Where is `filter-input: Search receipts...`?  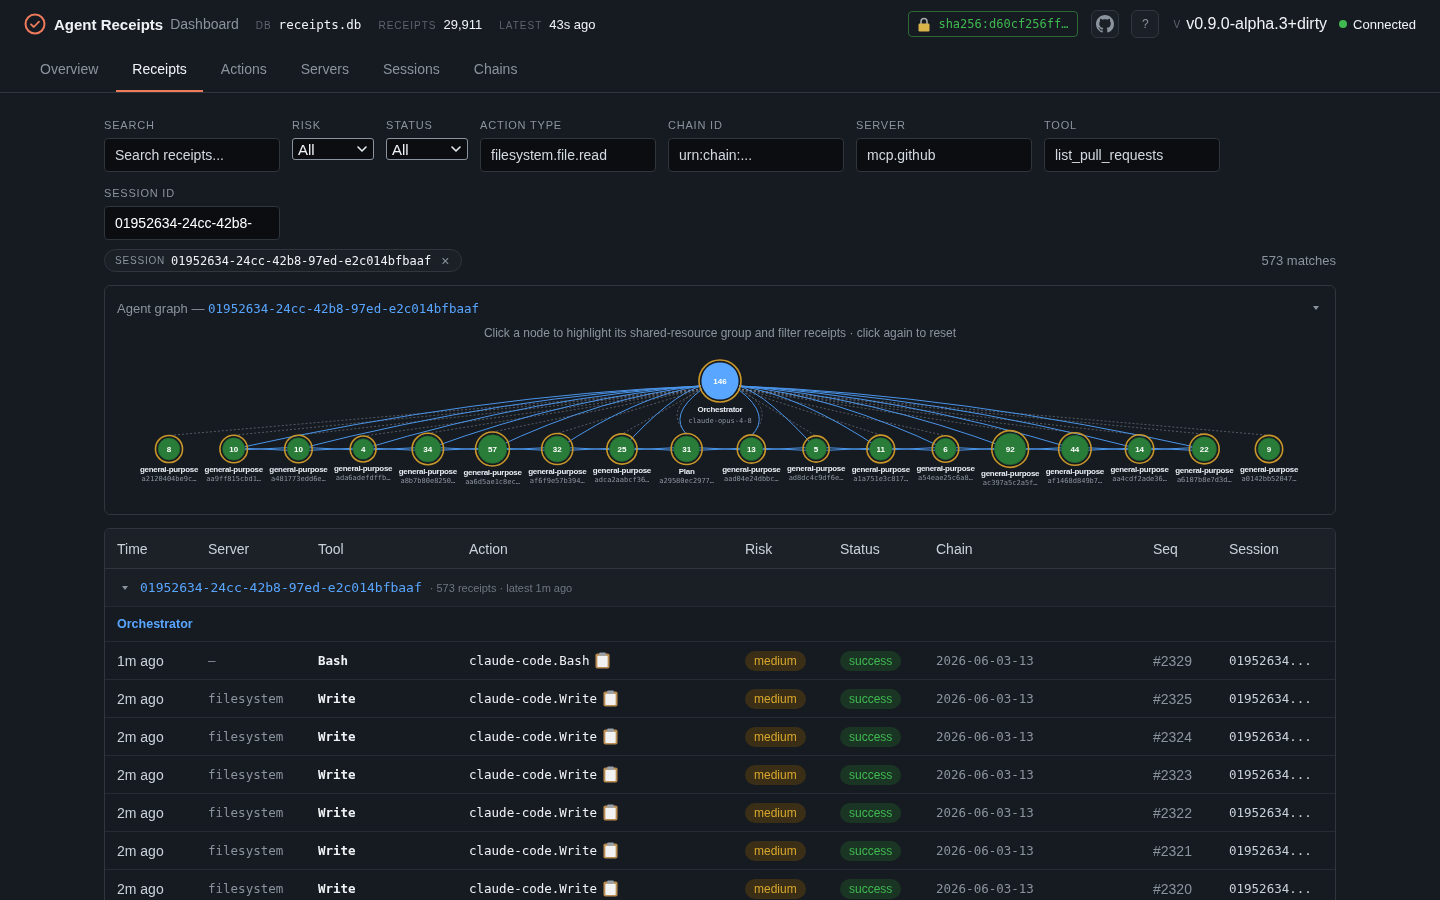 filter-input: Search receipts... is located at coordinates (192, 155).